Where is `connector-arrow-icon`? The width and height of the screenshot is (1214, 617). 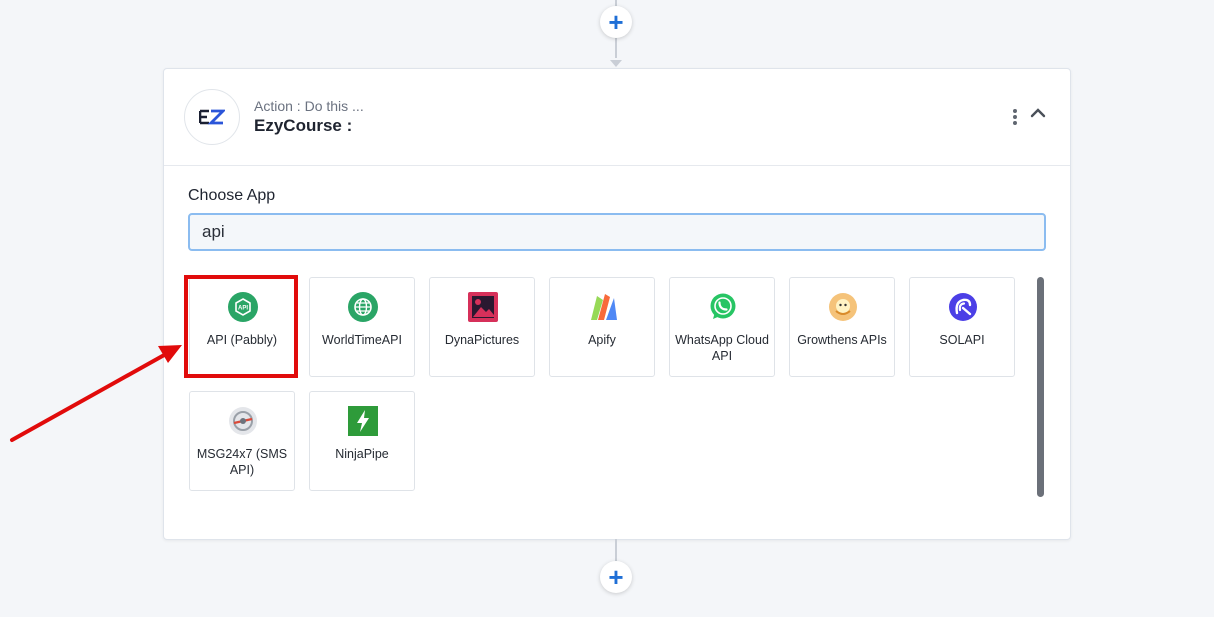 connector-arrow-icon is located at coordinates (616, 63).